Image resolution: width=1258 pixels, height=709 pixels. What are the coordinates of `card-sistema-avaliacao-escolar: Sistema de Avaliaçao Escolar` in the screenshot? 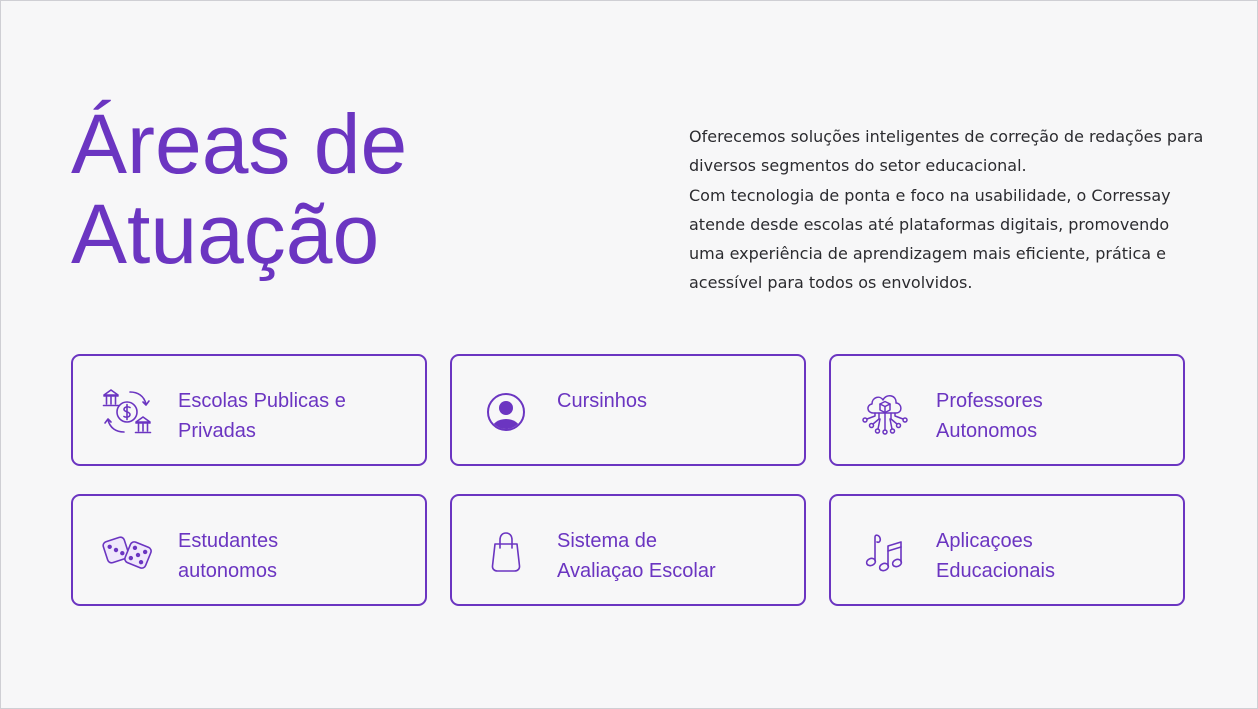 It's located at (628, 550).